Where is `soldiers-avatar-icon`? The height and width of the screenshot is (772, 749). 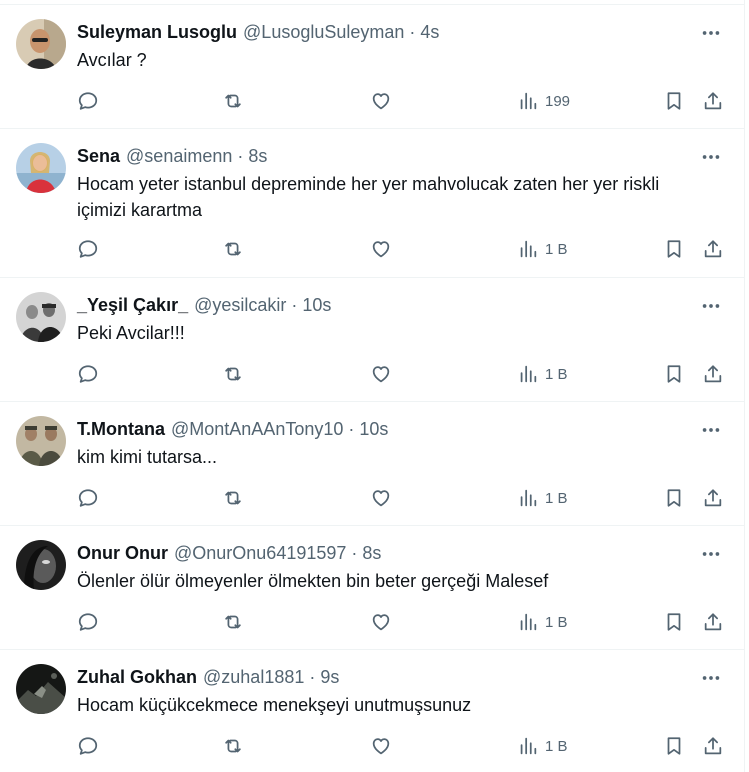
soldiers-avatar-icon is located at coordinates (41, 441).